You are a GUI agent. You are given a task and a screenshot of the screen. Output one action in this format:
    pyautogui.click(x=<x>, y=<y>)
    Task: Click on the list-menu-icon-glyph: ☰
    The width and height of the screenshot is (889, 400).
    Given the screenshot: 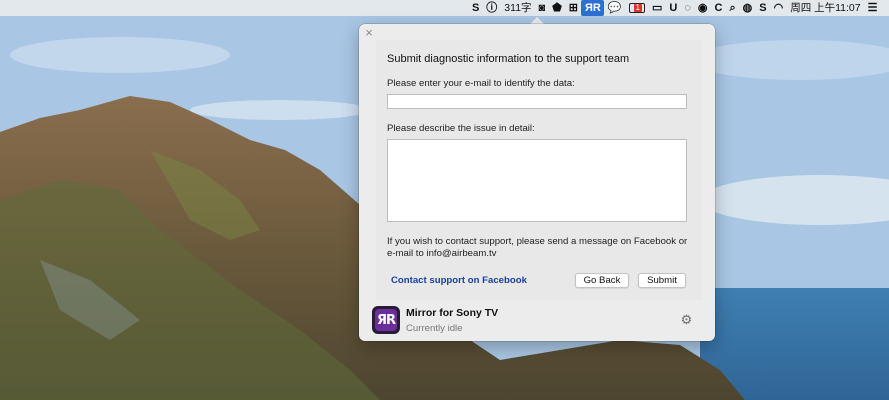 What is the action you would take?
    pyautogui.click(x=872, y=7)
    